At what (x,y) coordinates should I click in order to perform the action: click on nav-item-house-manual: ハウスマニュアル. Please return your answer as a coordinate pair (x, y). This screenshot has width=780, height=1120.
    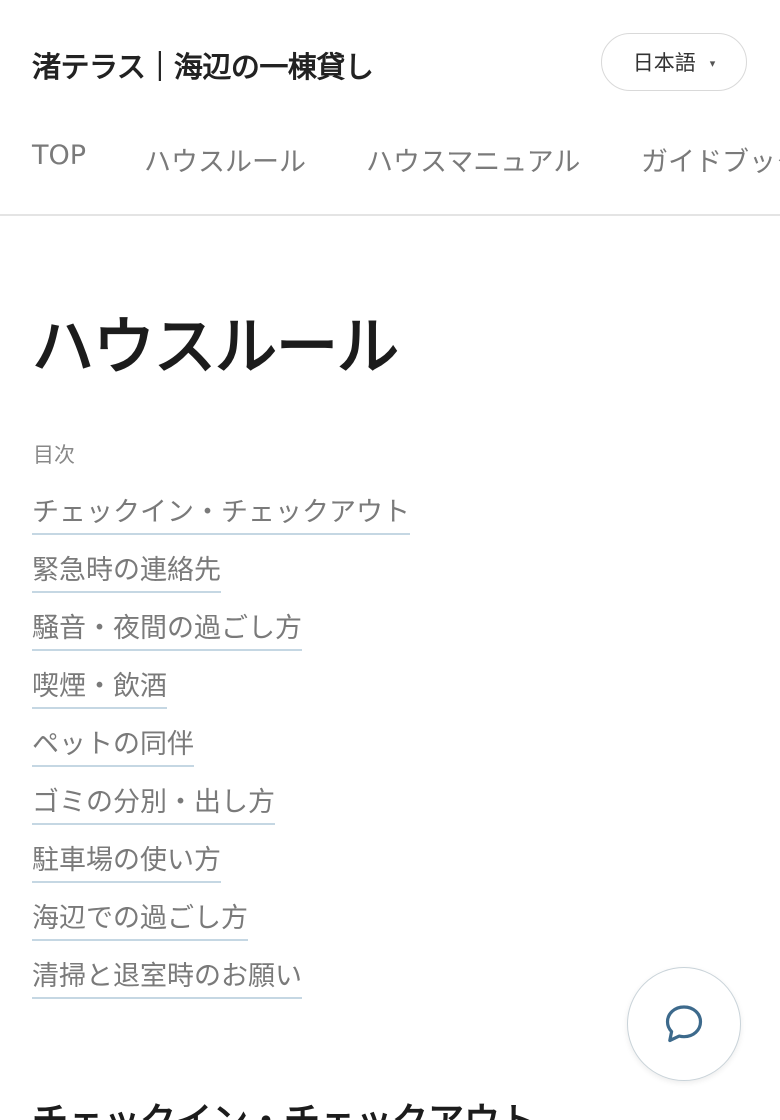
    Looking at the image, I should click on (473, 159).